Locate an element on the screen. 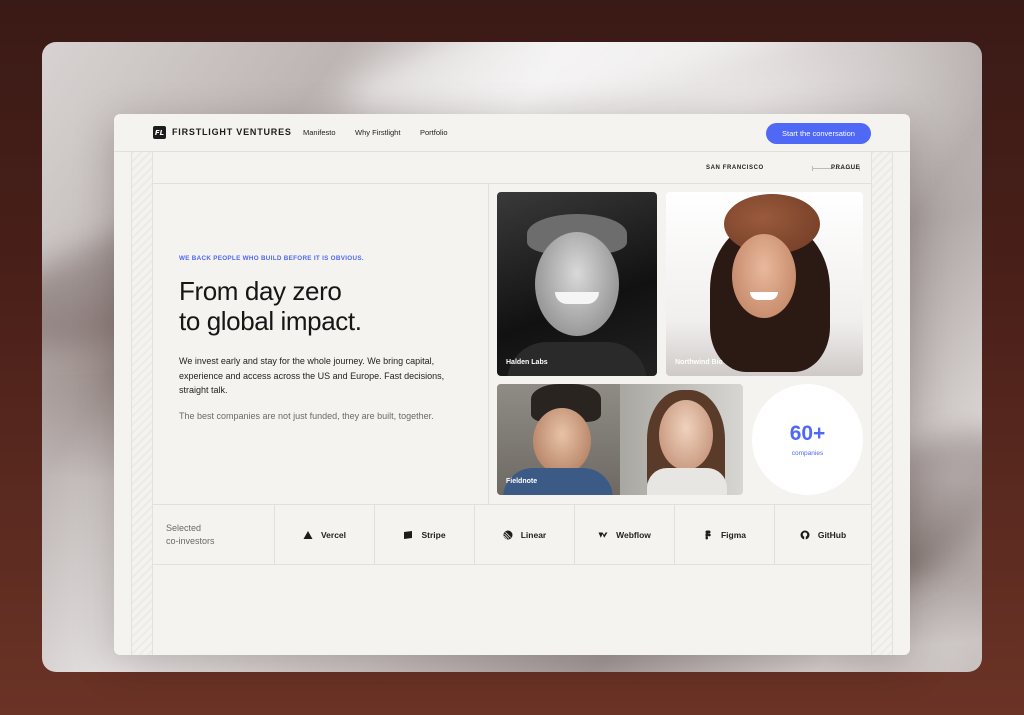 The image size is (1024, 715). logo-mark-icon: FL is located at coordinates (159, 132).